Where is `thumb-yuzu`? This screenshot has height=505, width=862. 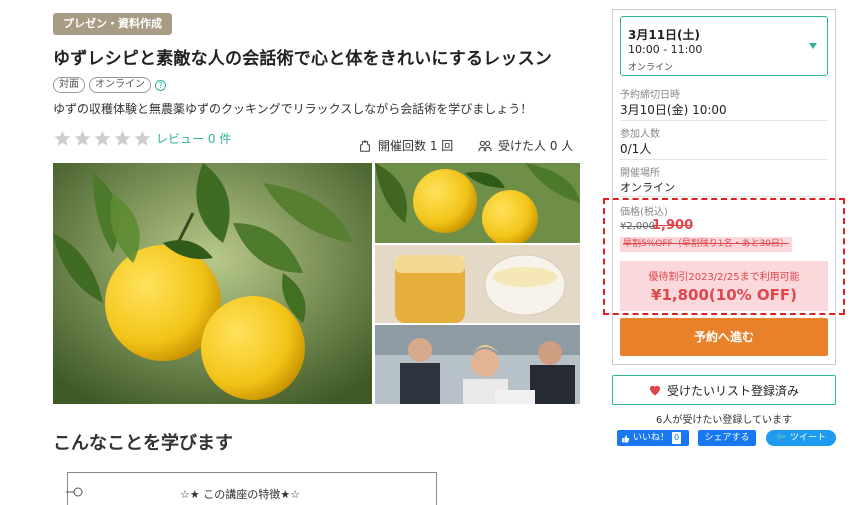
thumb-yuzu is located at coordinates (477, 203).